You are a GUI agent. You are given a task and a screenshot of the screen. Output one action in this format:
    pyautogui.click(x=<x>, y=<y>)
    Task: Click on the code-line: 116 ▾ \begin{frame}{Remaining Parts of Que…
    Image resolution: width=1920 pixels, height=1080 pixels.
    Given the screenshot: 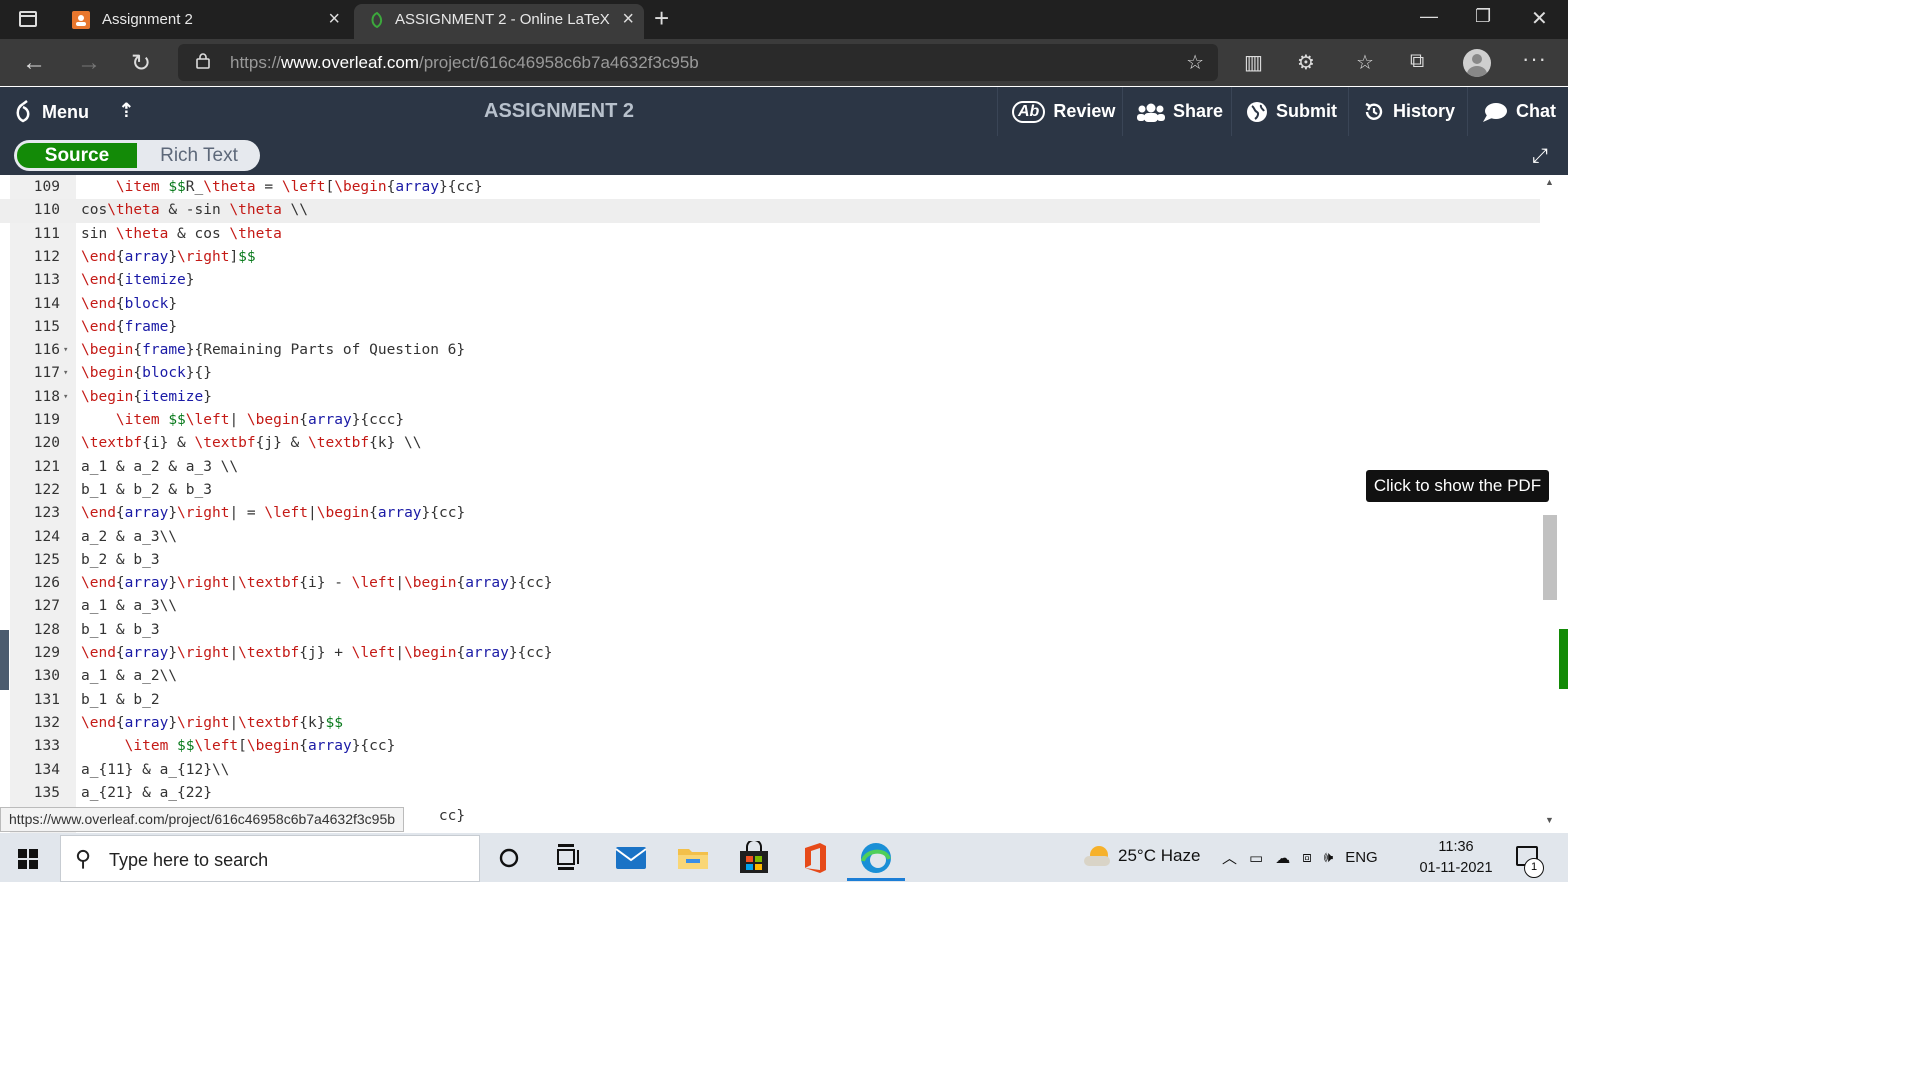 What is the action you would take?
    pyautogui.click(x=770, y=350)
    